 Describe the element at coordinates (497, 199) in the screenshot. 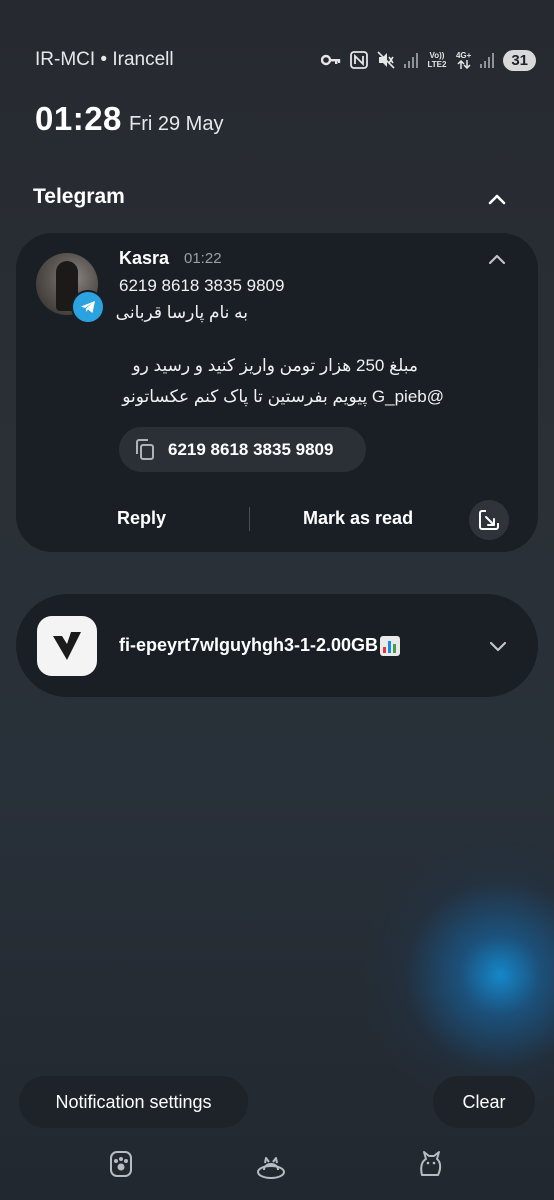

I see `collapse-group-chevron-up-icon` at that location.